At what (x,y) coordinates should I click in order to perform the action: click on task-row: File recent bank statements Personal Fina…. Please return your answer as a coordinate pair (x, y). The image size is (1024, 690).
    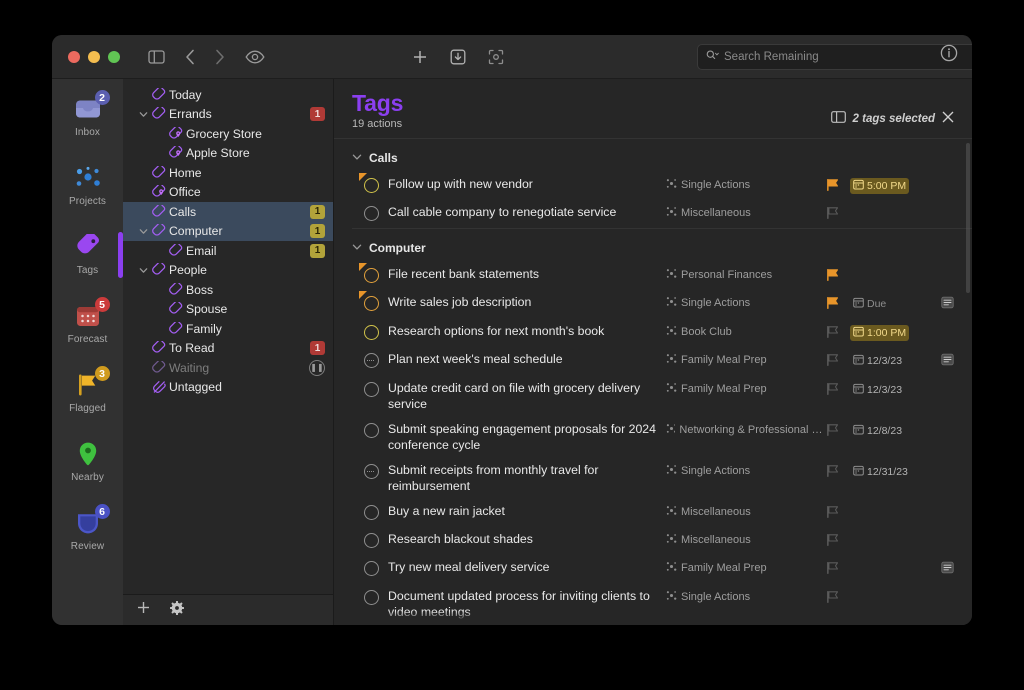
    Looking at the image, I should click on (653, 276).